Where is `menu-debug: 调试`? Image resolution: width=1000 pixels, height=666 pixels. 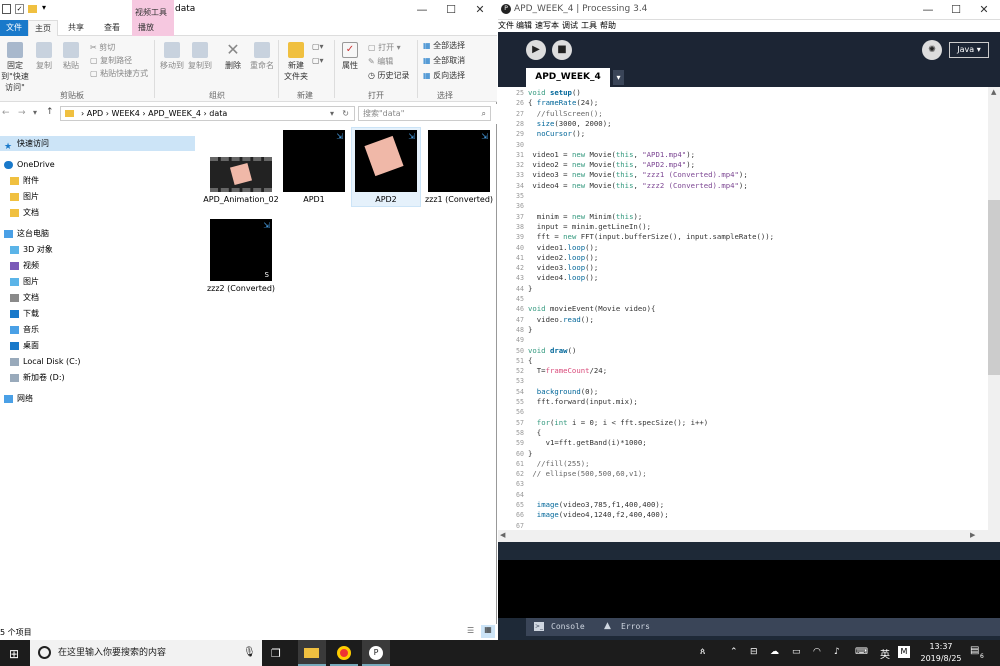
menu-debug: 调试 is located at coordinates (570, 25).